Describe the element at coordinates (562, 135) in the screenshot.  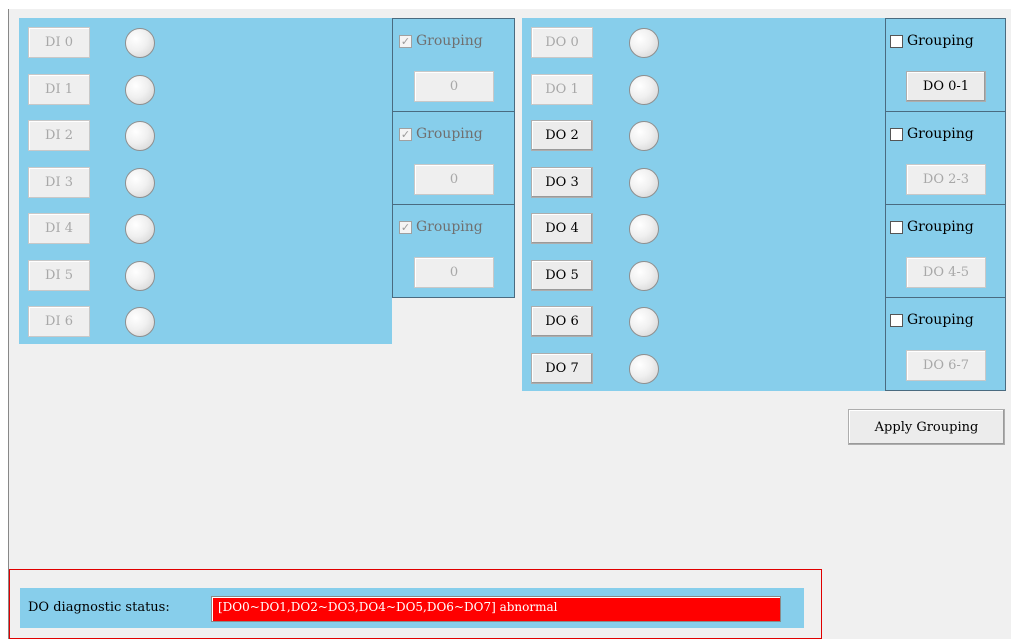
I see `do-channel-button: DO 2` at that location.